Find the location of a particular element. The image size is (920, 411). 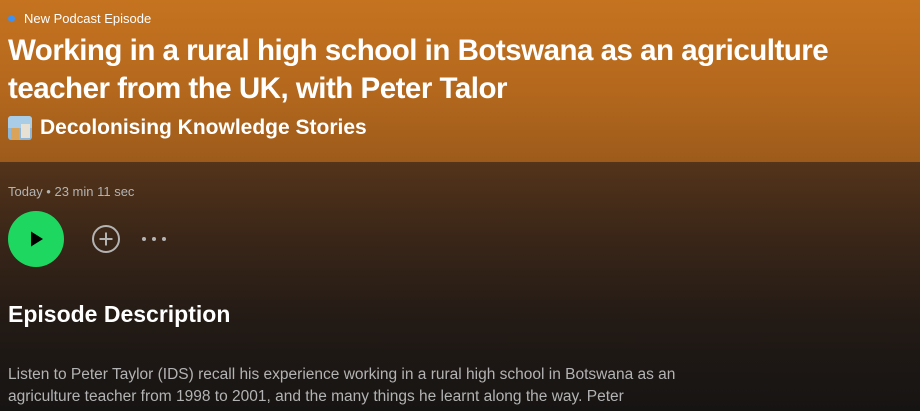

play-icon is located at coordinates (37, 239).